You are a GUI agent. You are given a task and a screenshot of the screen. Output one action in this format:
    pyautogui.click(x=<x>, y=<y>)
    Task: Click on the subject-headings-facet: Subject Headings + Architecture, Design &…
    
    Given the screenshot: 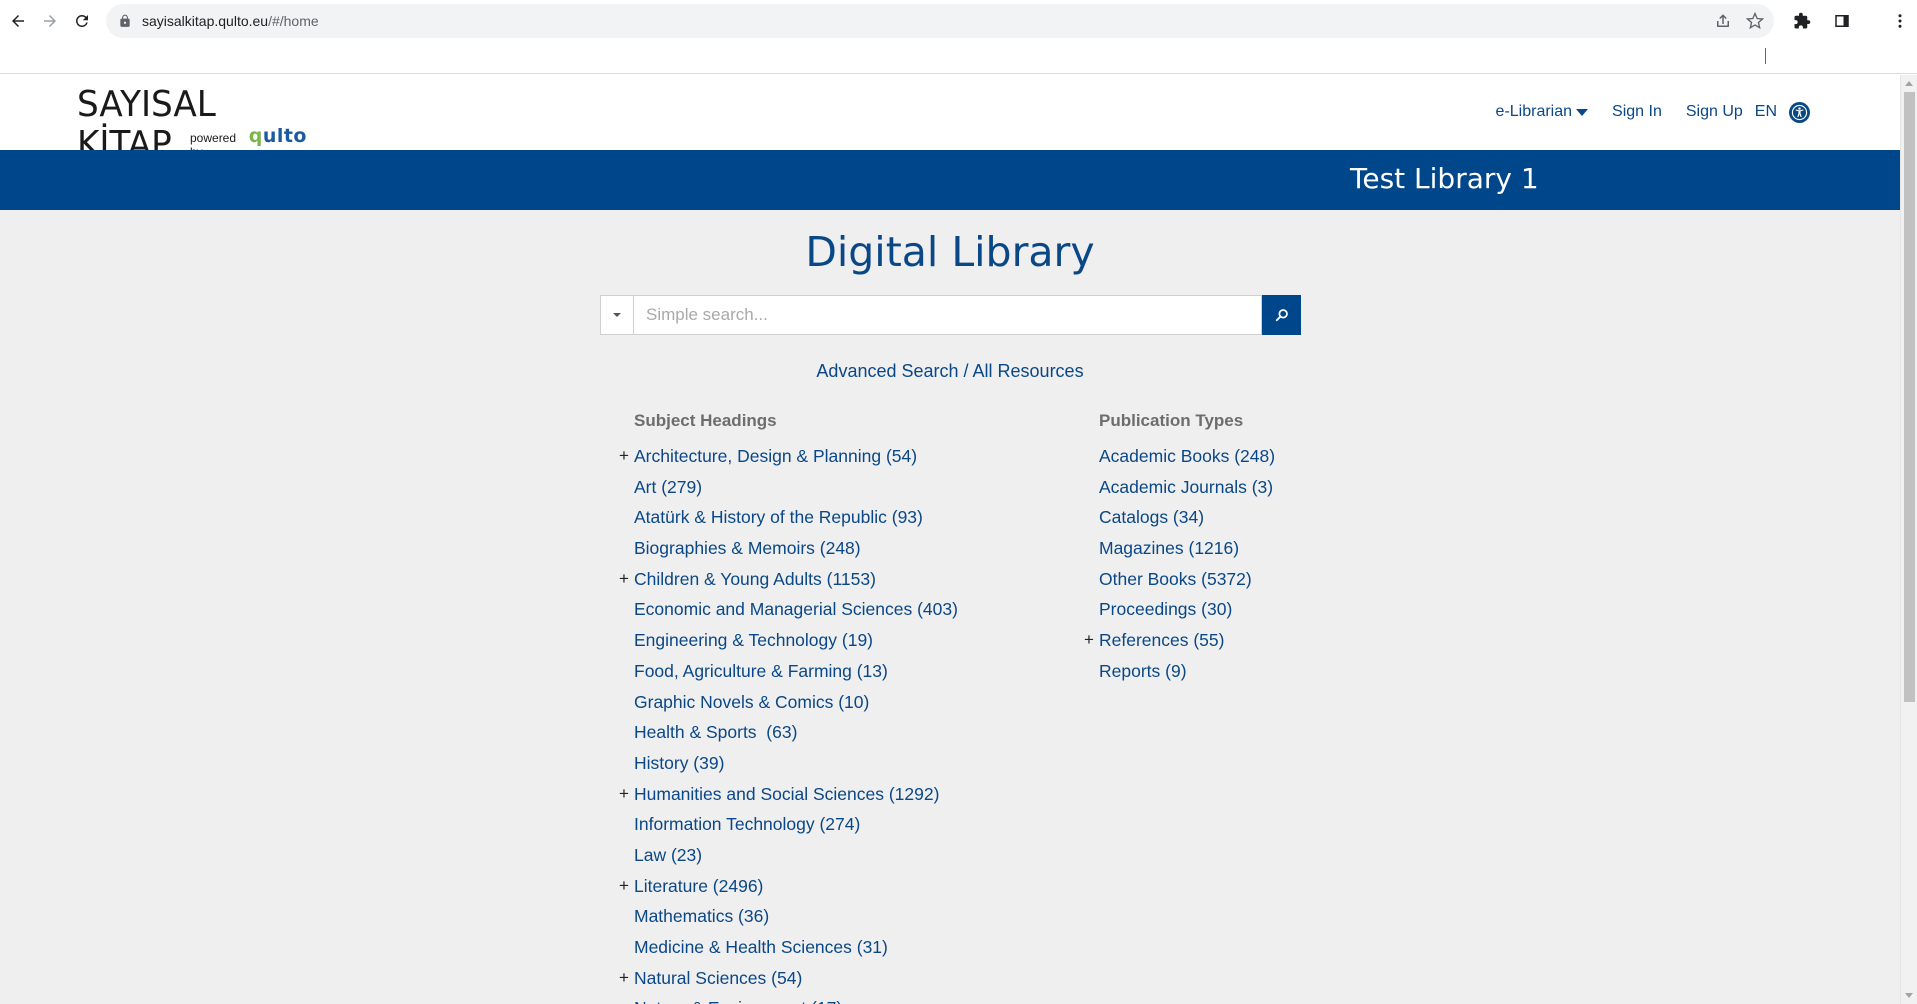 What is the action you would take?
    pyautogui.click(x=846, y=706)
    